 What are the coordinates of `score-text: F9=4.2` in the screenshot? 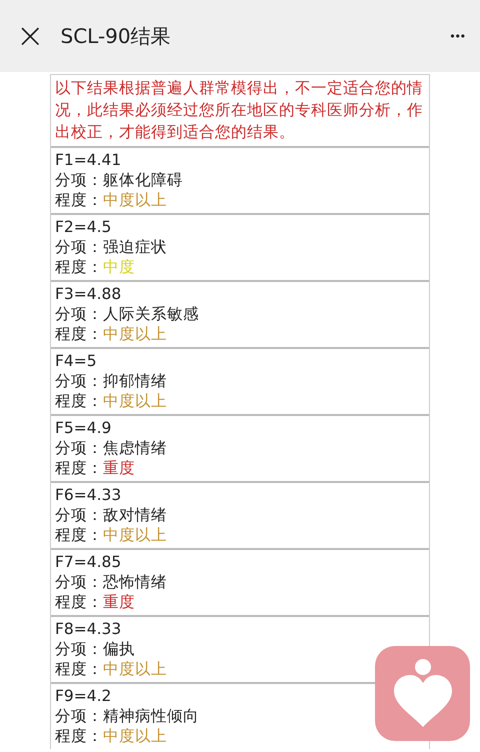 It's located at (83, 696).